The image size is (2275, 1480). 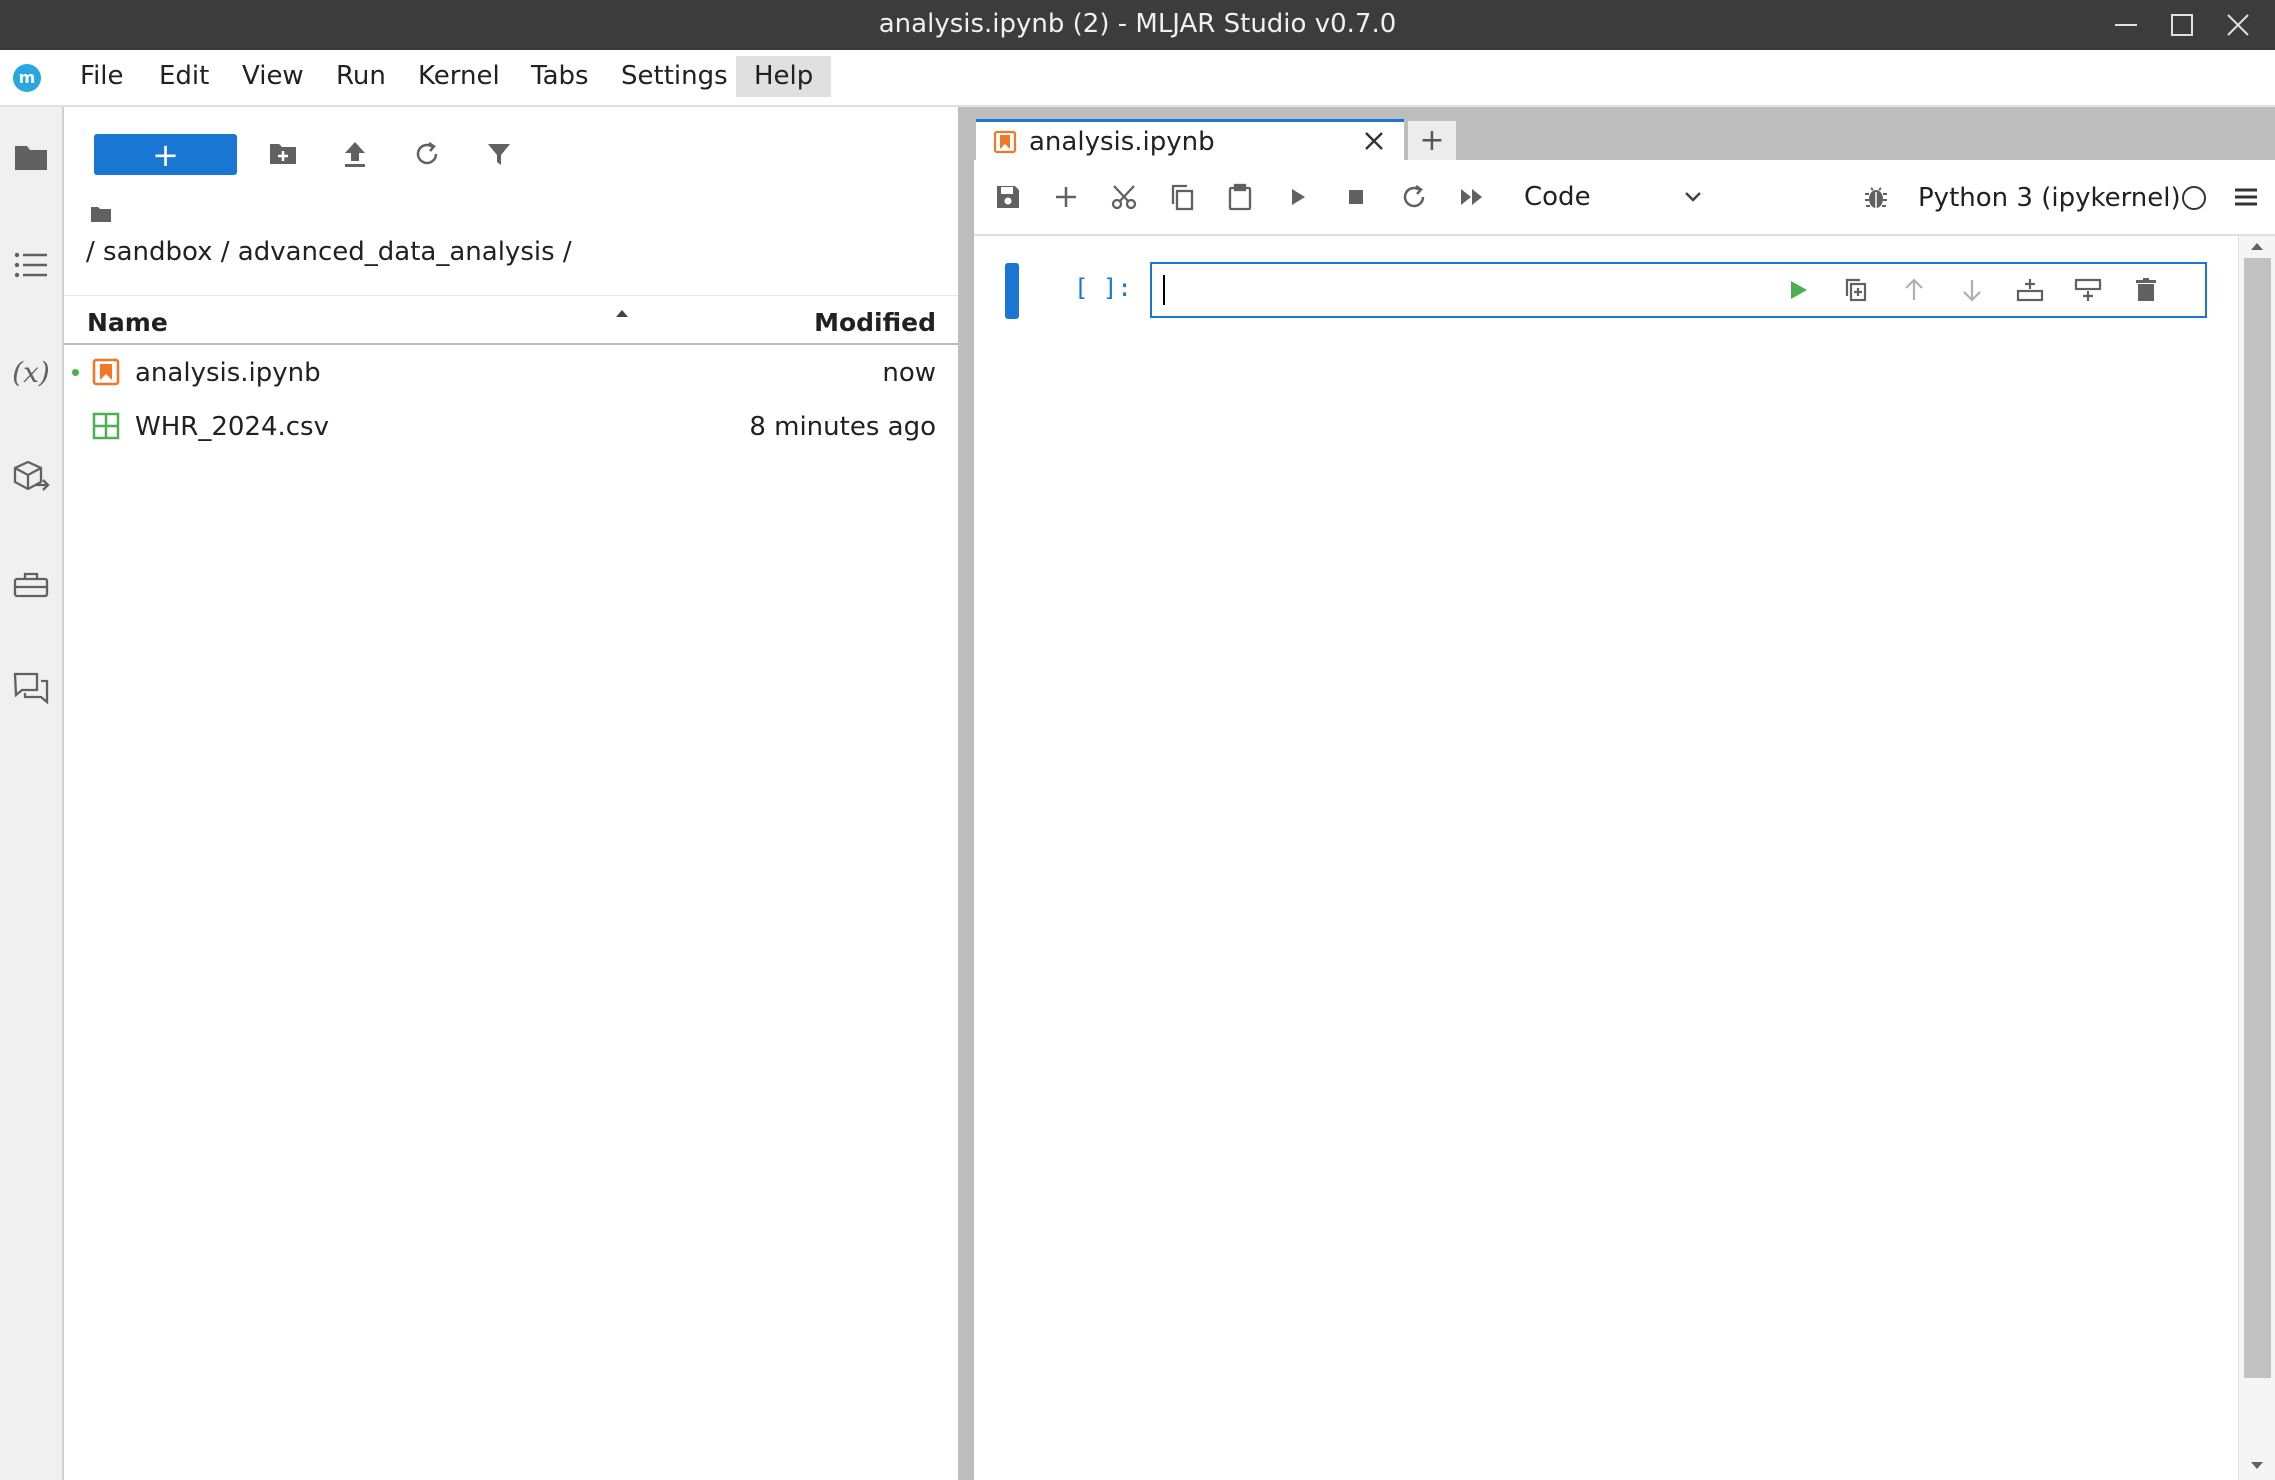 I want to click on kernel-name: Python 3 (ipykernel), so click(x=2049, y=198).